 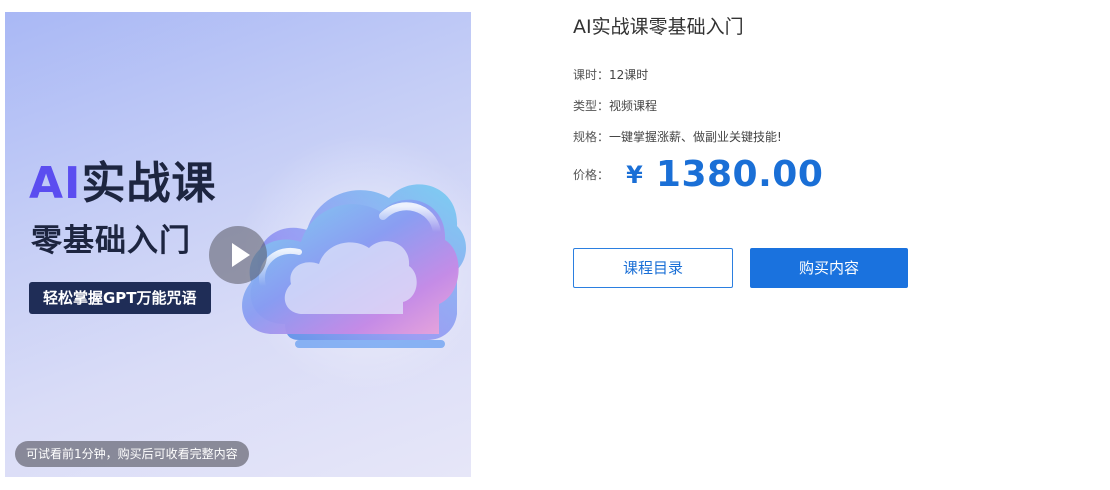 What do you see at coordinates (111, 241) in the screenshot?
I see `cover-subtitle: 零基础入门` at bounding box center [111, 241].